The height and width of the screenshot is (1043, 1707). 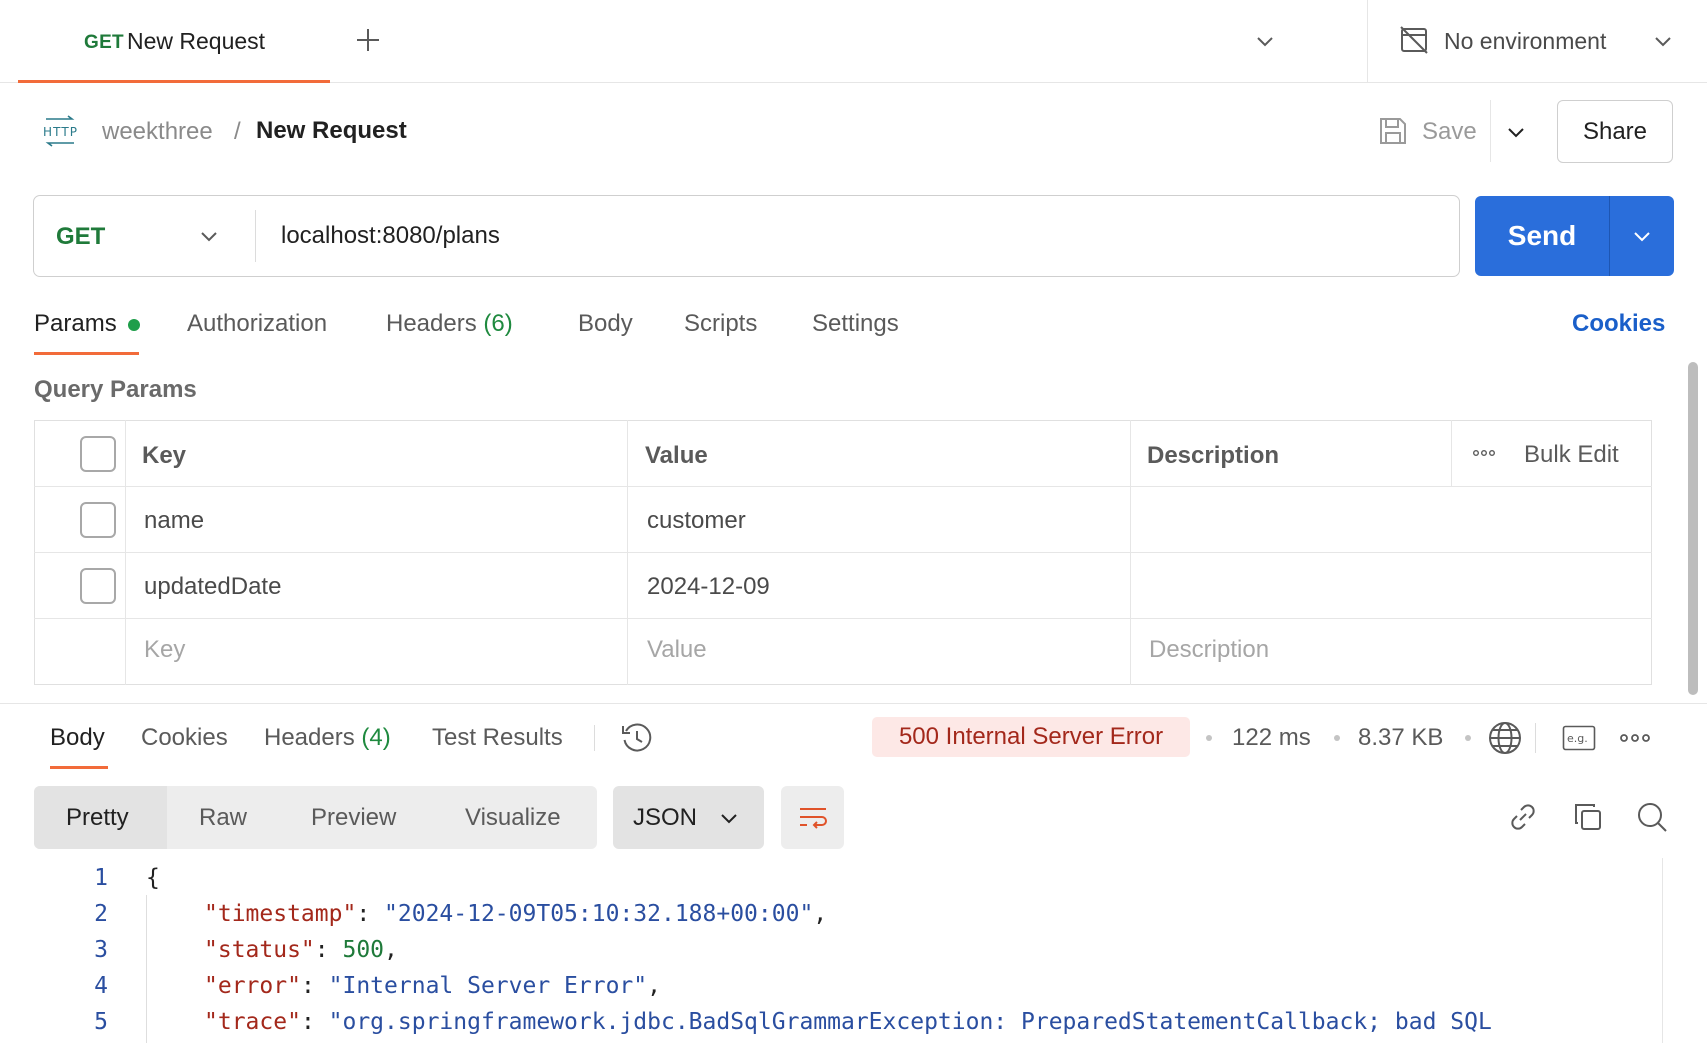 I want to click on view-mode-pretty: Pretty, so click(x=97, y=818).